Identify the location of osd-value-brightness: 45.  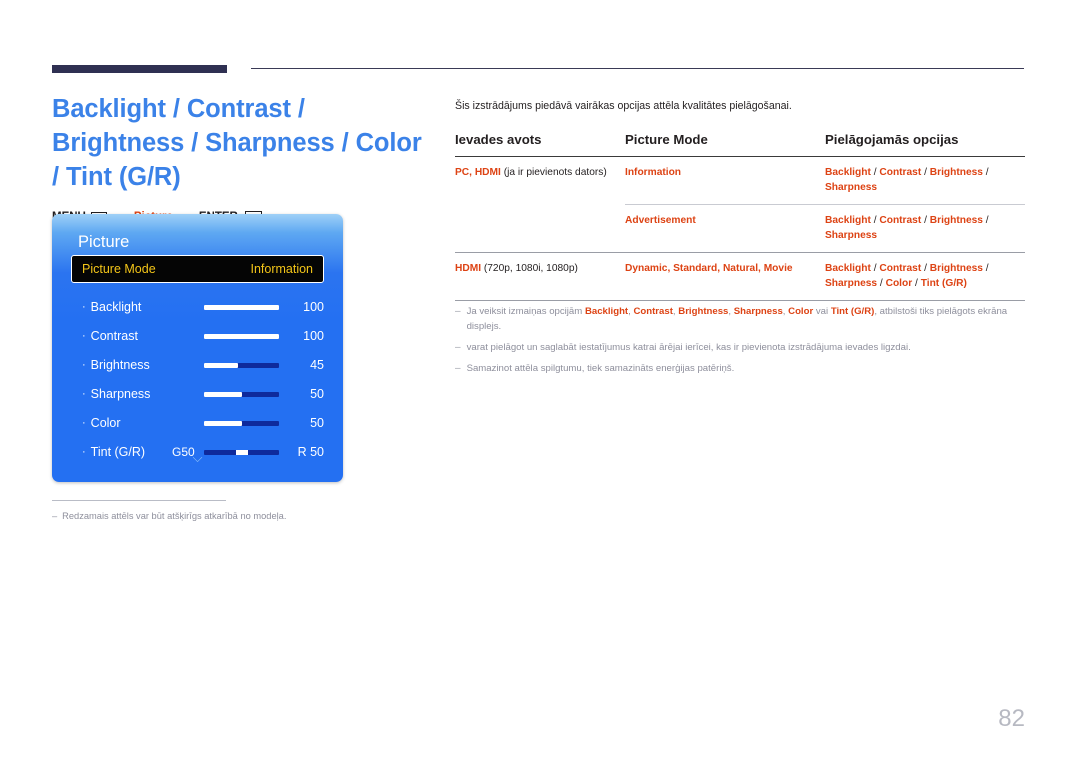
(317, 365).